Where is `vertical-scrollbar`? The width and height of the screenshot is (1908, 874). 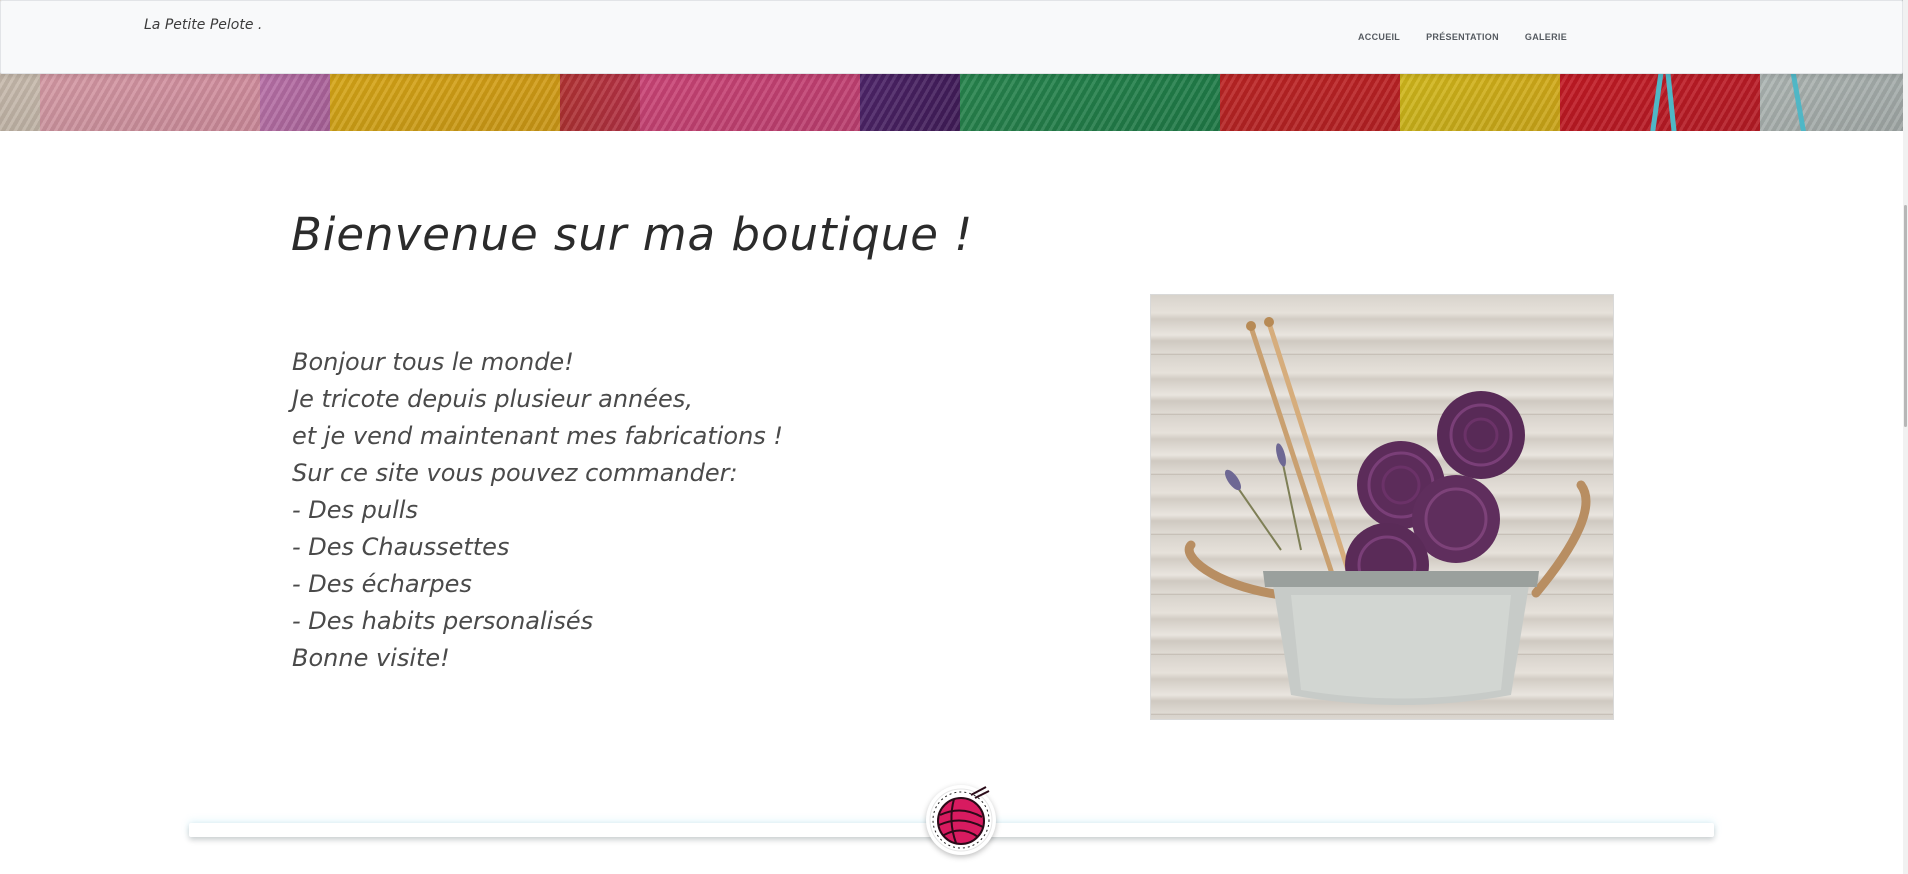 vertical-scrollbar is located at coordinates (1905, 437).